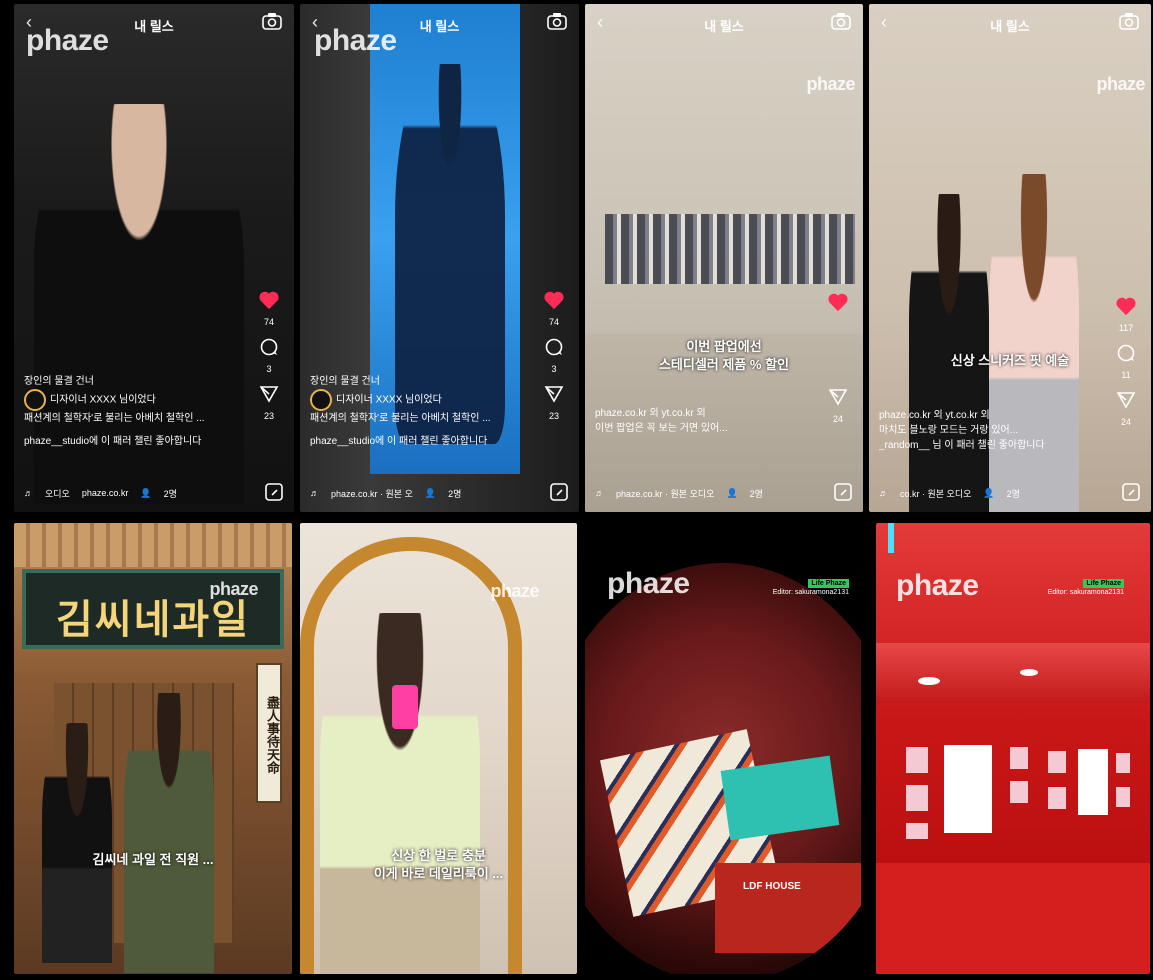 Image resolution: width=1153 pixels, height=980 pixels. Describe the element at coordinates (372, 493) in the screenshot. I see `link-label: phaze.co.kr · 원본 오` at that location.